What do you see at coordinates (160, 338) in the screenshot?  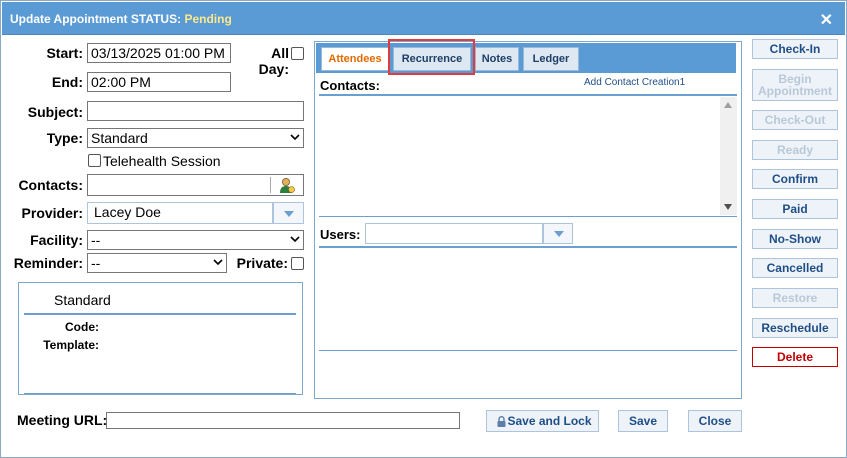 I see `appointment-type-panel: Standard Code: Template:` at bounding box center [160, 338].